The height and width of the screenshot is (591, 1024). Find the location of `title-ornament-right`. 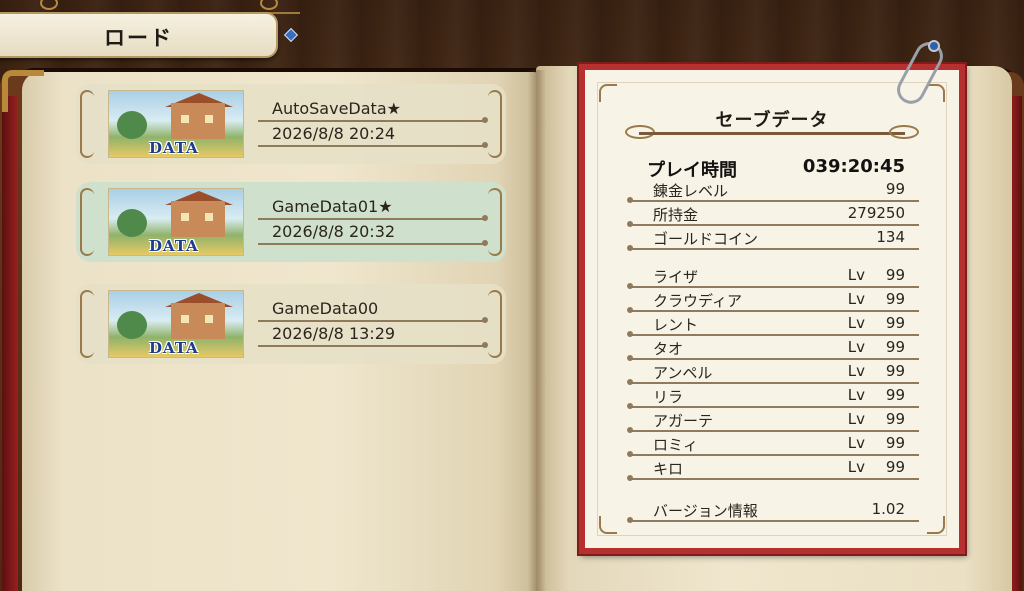

title-ornament-right is located at coordinates (904, 132).